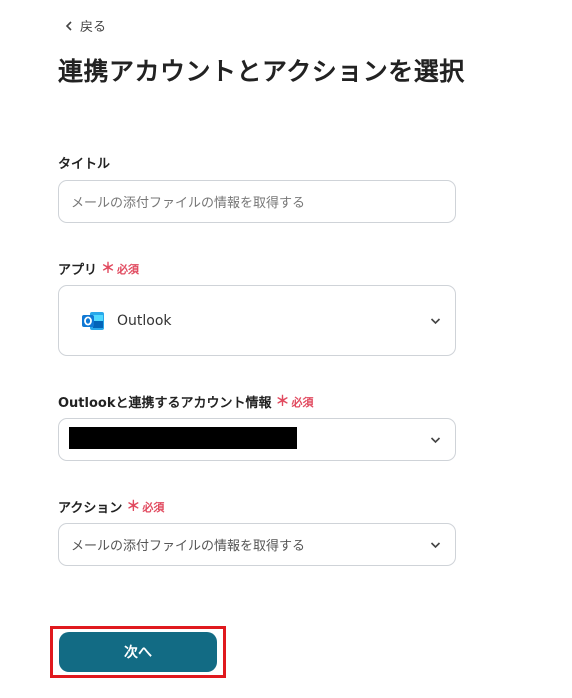 This screenshot has width=572, height=698. What do you see at coordinates (188, 546) in the screenshot?
I see `action-select-value: メールの添付ファイルの情報を取得する` at bounding box center [188, 546].